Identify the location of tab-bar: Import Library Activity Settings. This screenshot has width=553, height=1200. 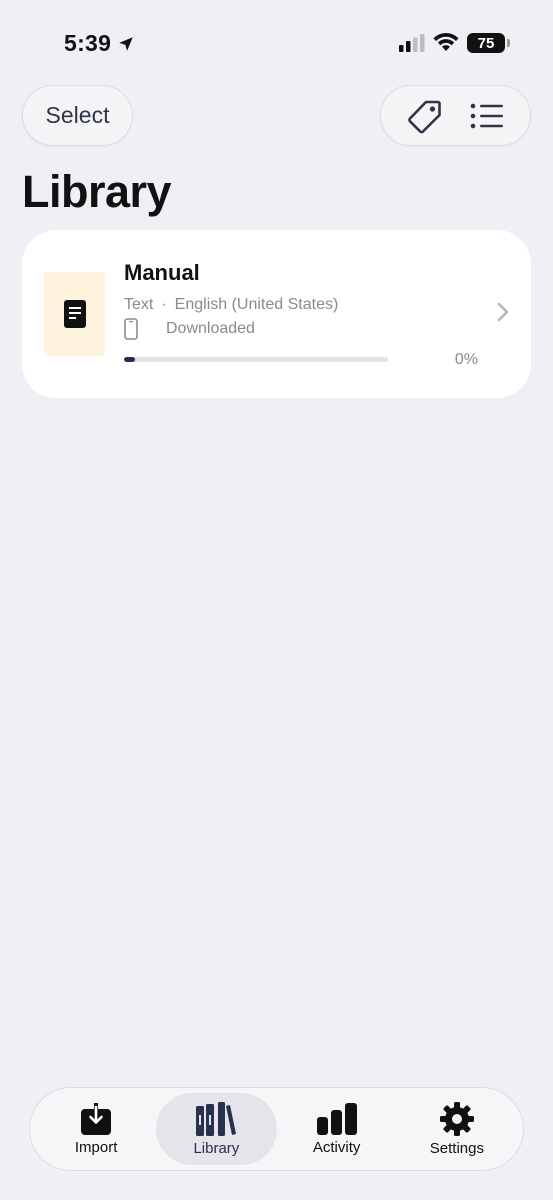
(276, 1129).